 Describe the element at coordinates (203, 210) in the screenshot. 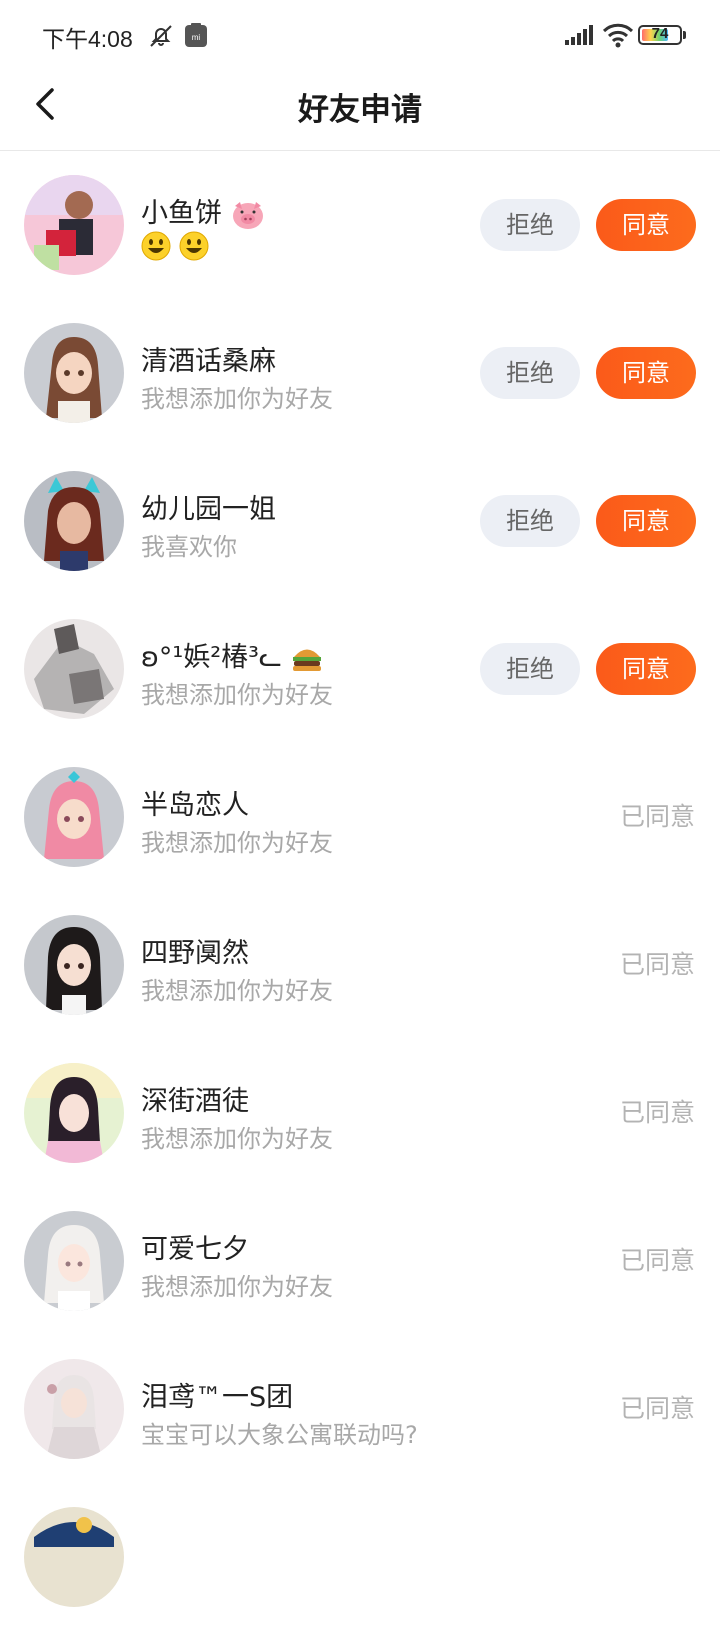

I see `requester-name: 小鱼饼` at that location.